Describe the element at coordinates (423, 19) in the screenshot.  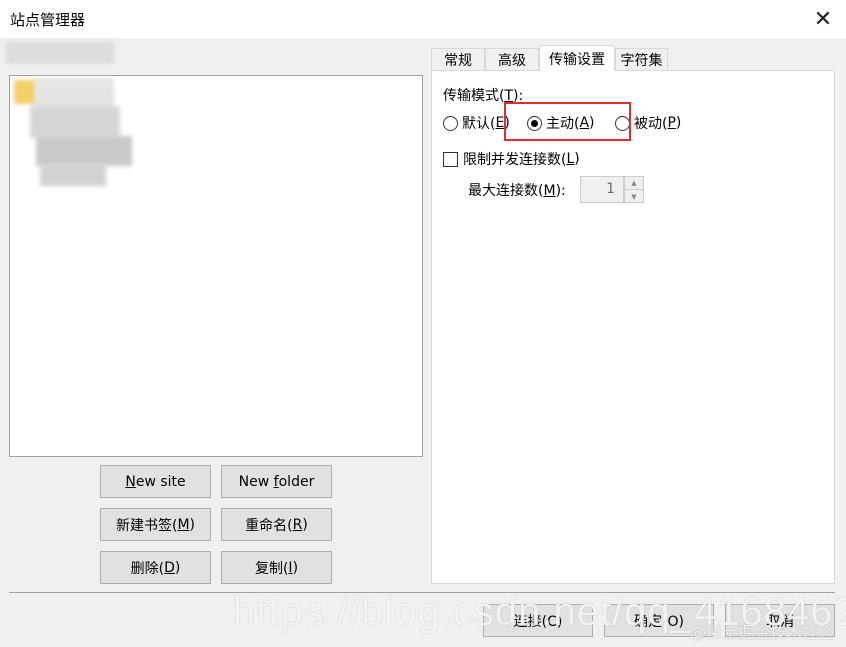
I see `title-bar: 站点管理器 ✕` at that location.